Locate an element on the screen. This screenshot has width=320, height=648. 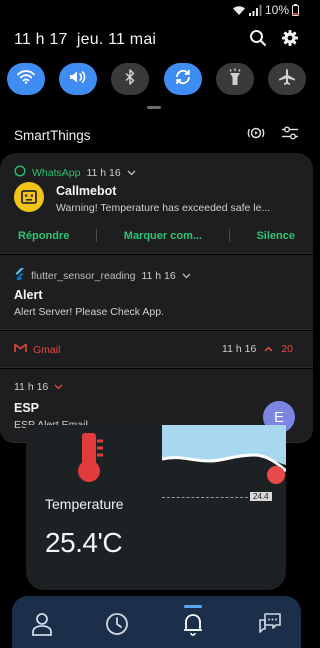
flashlight-toggle is located at coordinates (234, 79).